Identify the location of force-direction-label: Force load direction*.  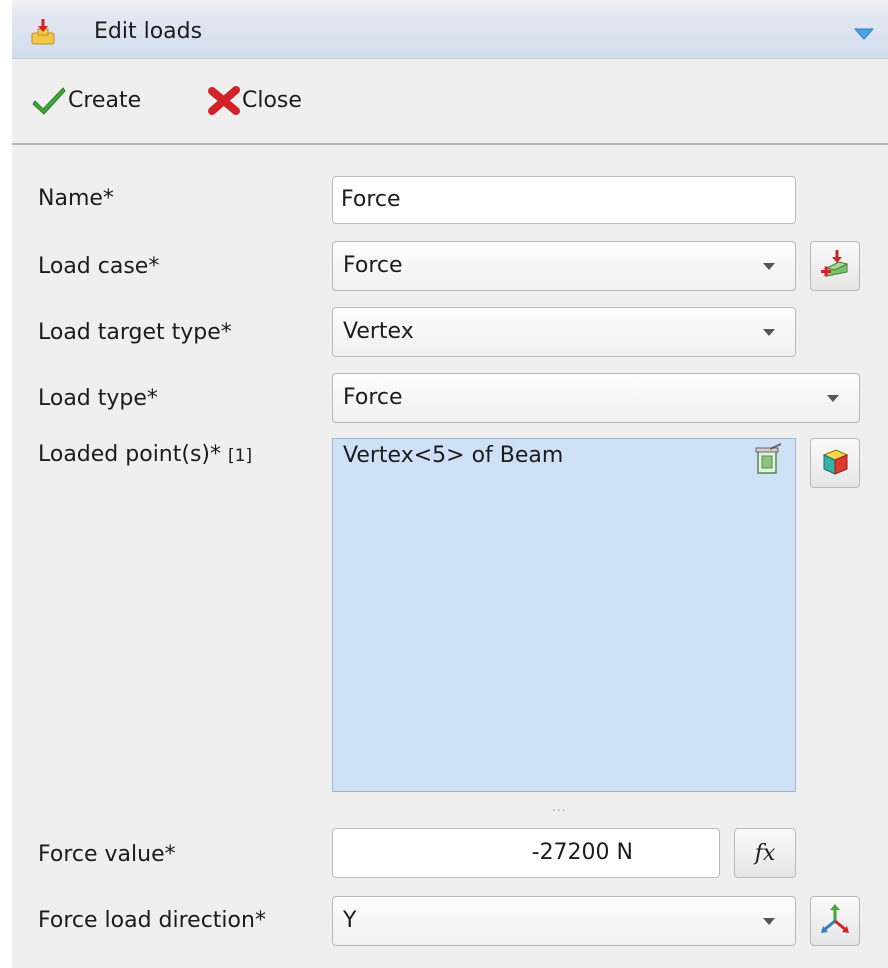
(152, 920).